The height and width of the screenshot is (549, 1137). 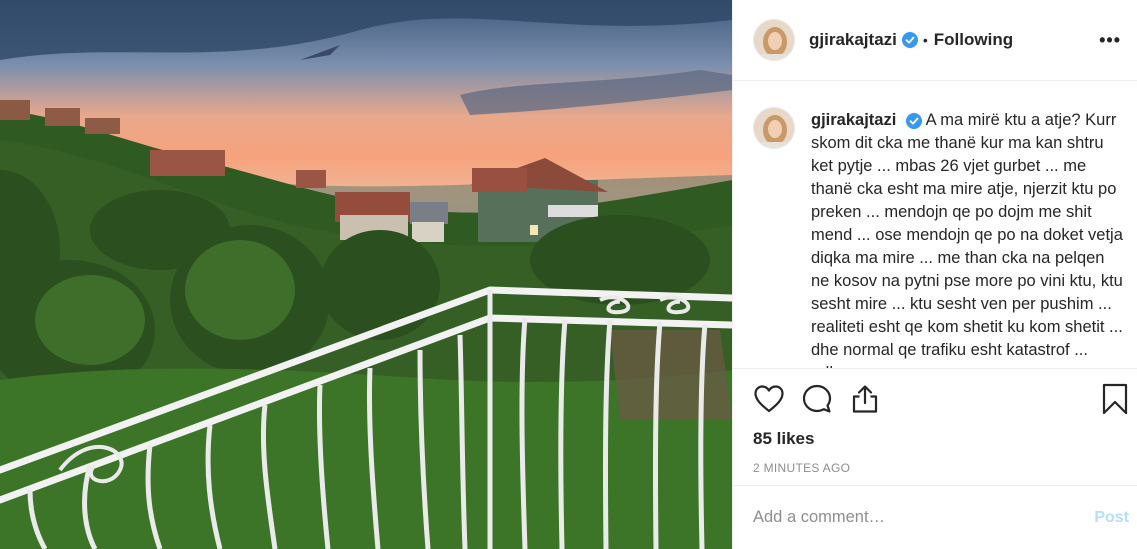 I want to click on username-link: gjirakajtazi, so click(x=853, y=40).